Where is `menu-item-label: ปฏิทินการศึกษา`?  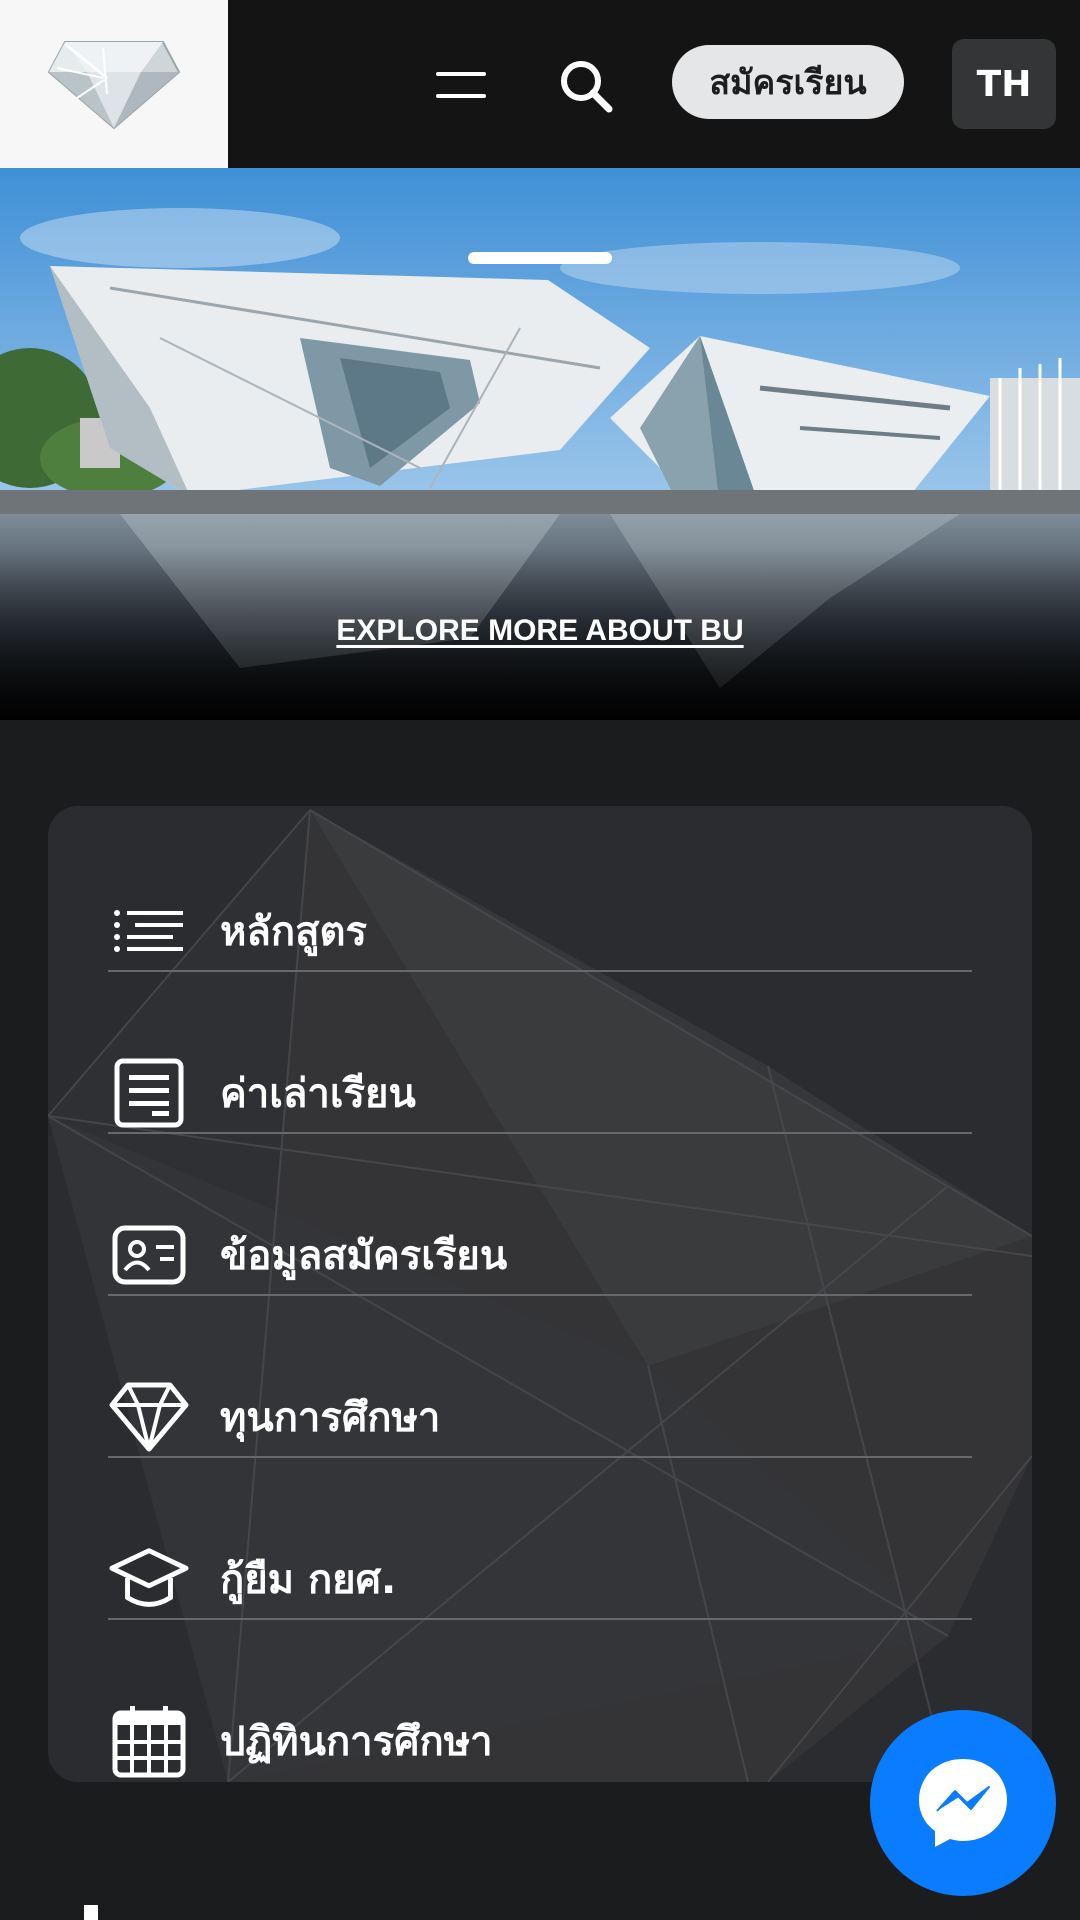
menu-item-label: ปฏิทินการศึกษา is located at coordinates (356, 1742).